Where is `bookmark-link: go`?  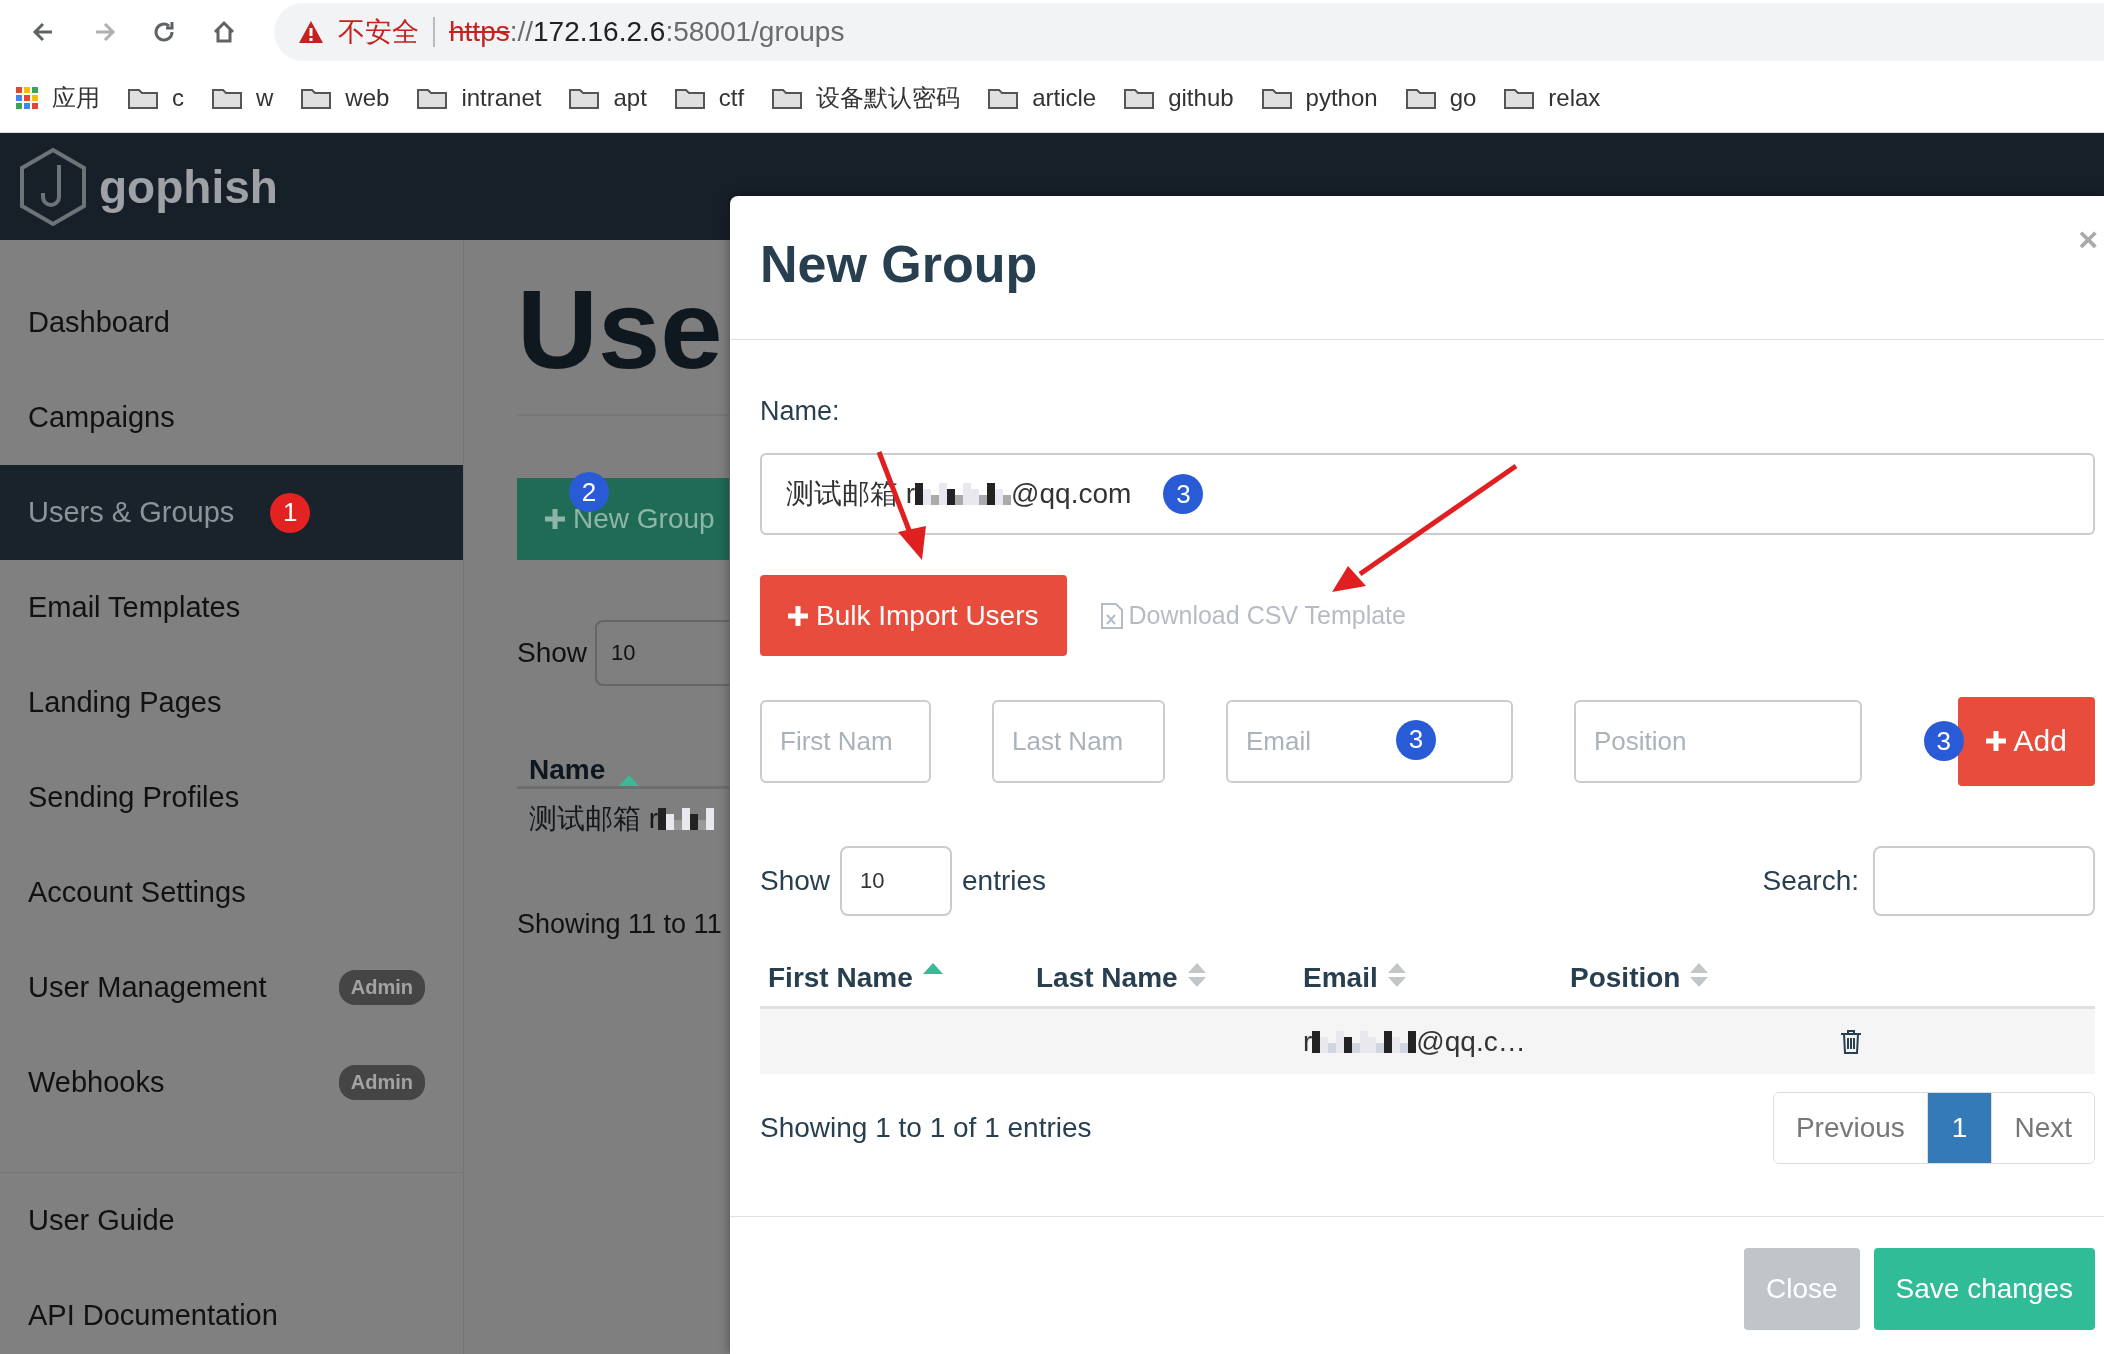
bookmark-link: go is located at coordinates (1463, 98).